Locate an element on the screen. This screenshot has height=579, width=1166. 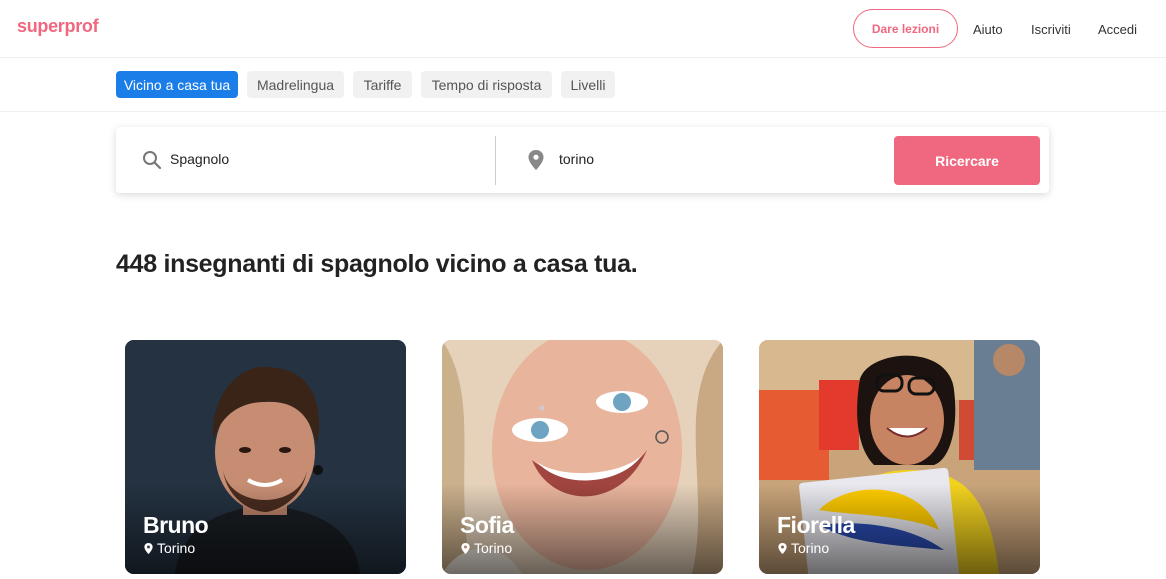
filter-near-home: Vicino a casa tua is located at coordinates (177, 84).